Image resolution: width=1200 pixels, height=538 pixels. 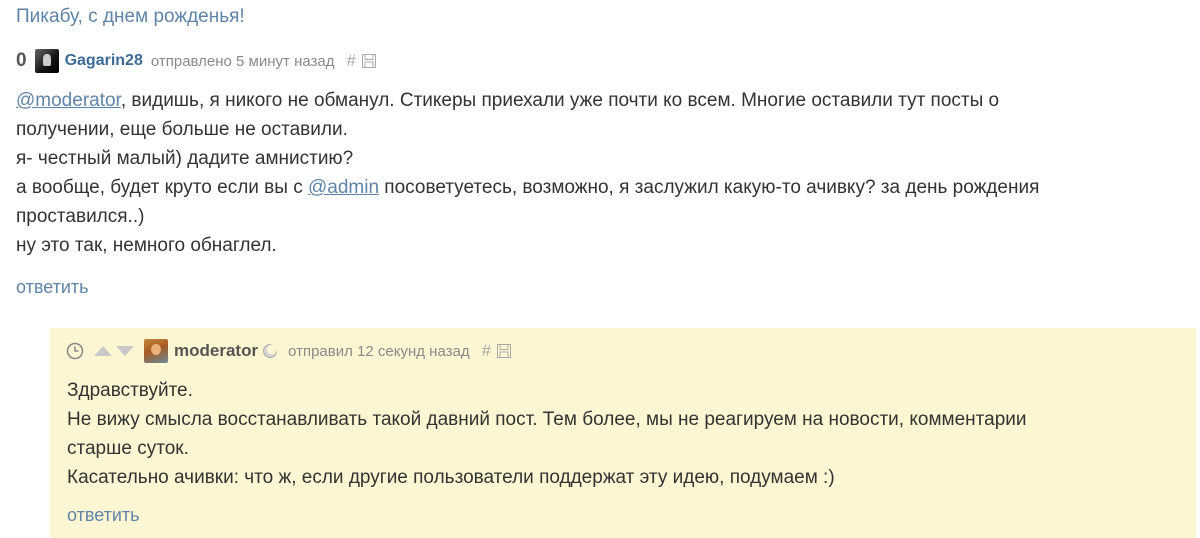 I want to click on comment-timestamp: отправил 12 секунд назад, so click(x=379, y=351).